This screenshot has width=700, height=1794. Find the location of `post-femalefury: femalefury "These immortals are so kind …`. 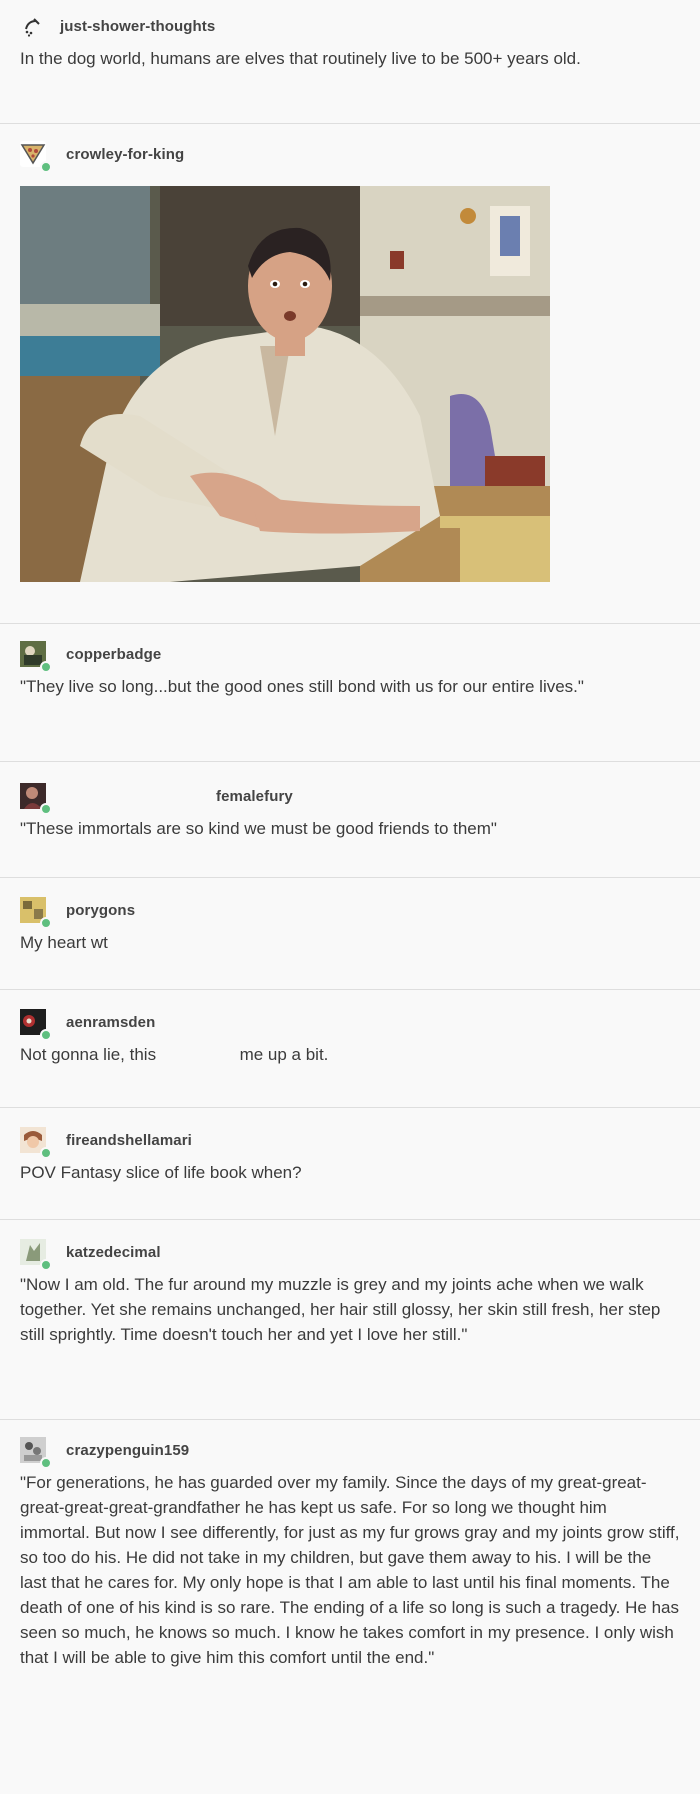

post-femalefury: femalefury "These immortals are so kind … is located at coordinates (350, 820).